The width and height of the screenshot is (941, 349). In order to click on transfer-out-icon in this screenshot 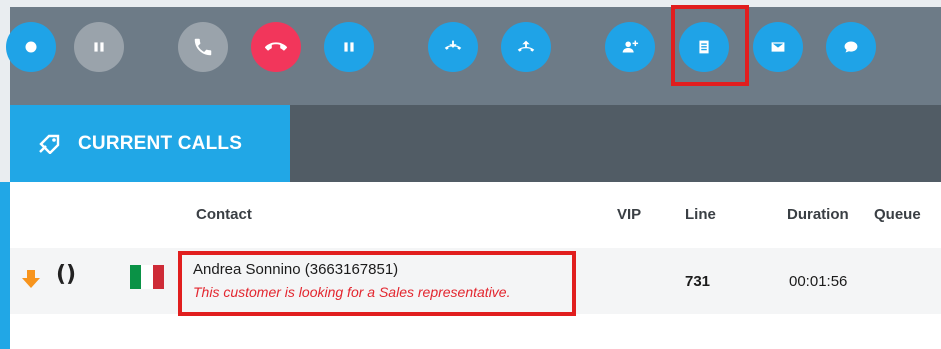, I will do `click(526, 46)`.